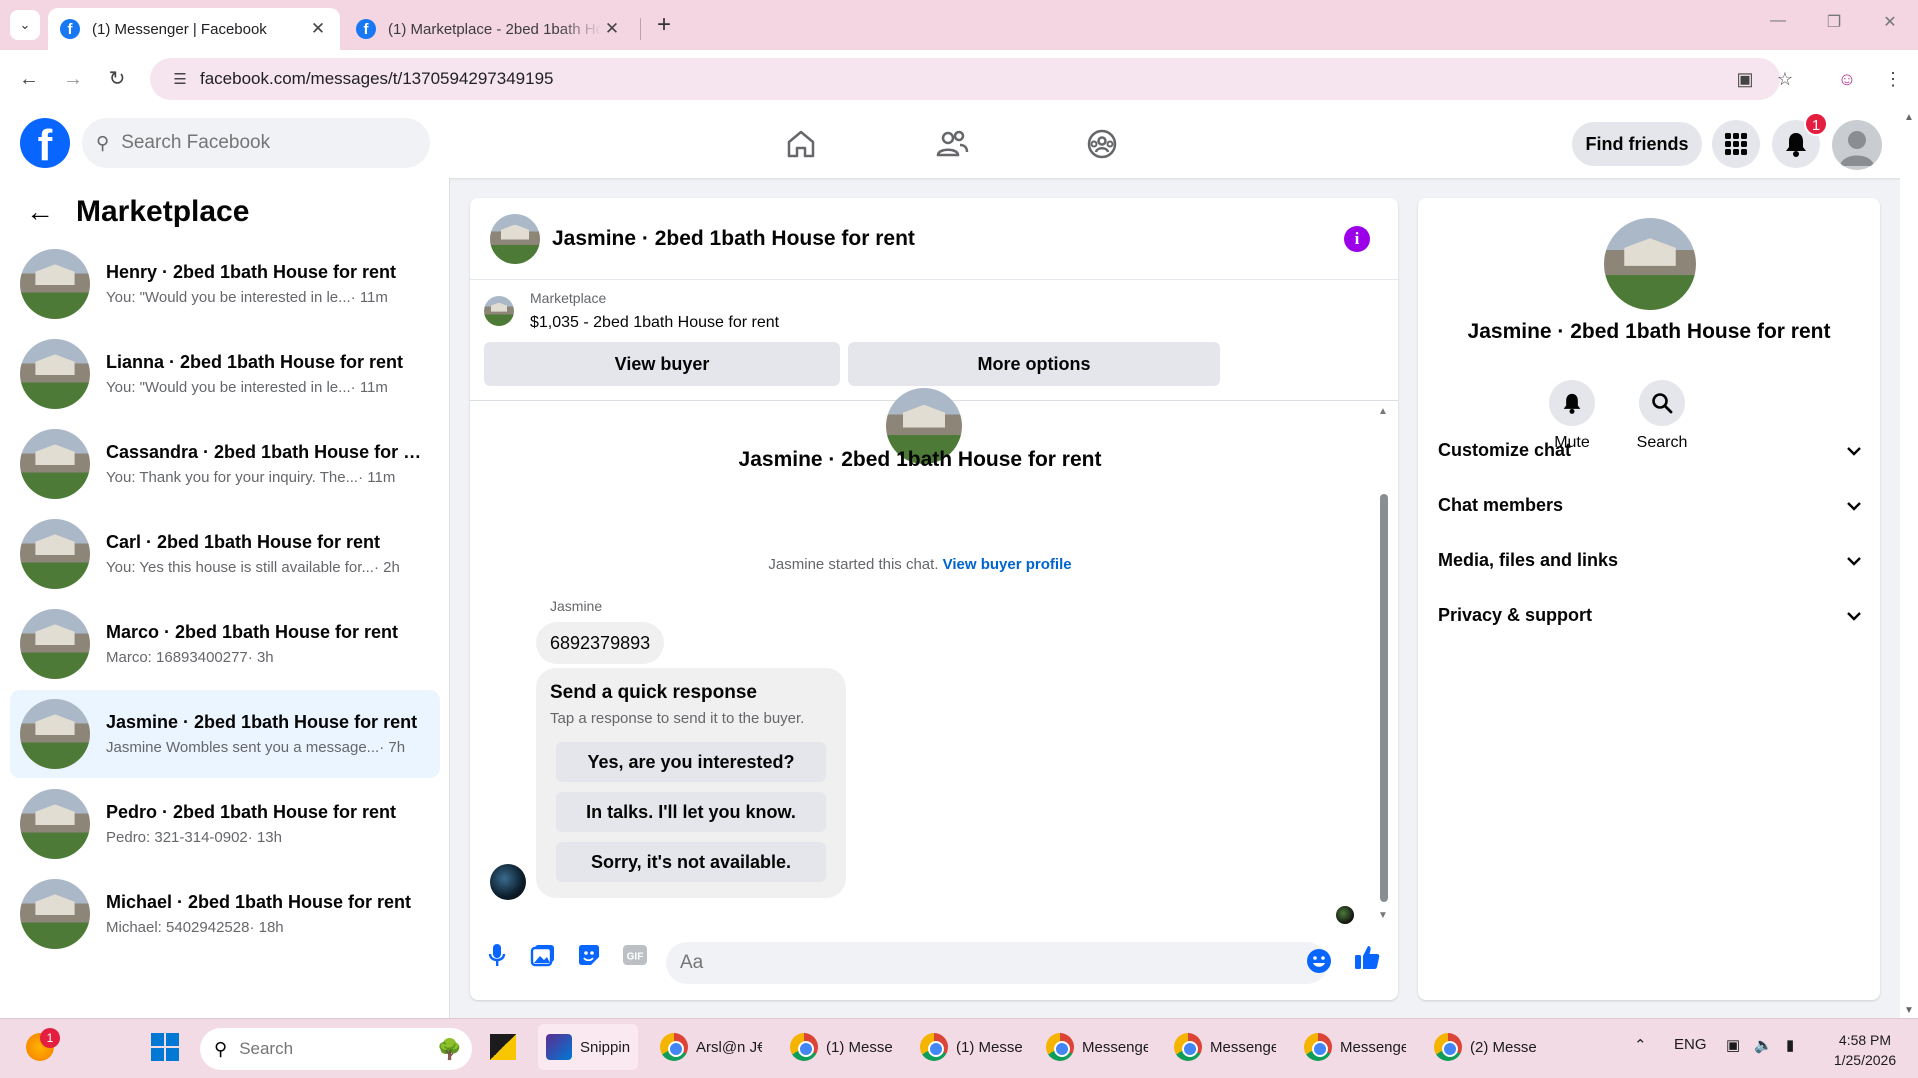 The image size is (1918, 1078). What do you see at coordinates (960, 963) in the screenshot?
I see `message-input` at bounding box center [960, 963].